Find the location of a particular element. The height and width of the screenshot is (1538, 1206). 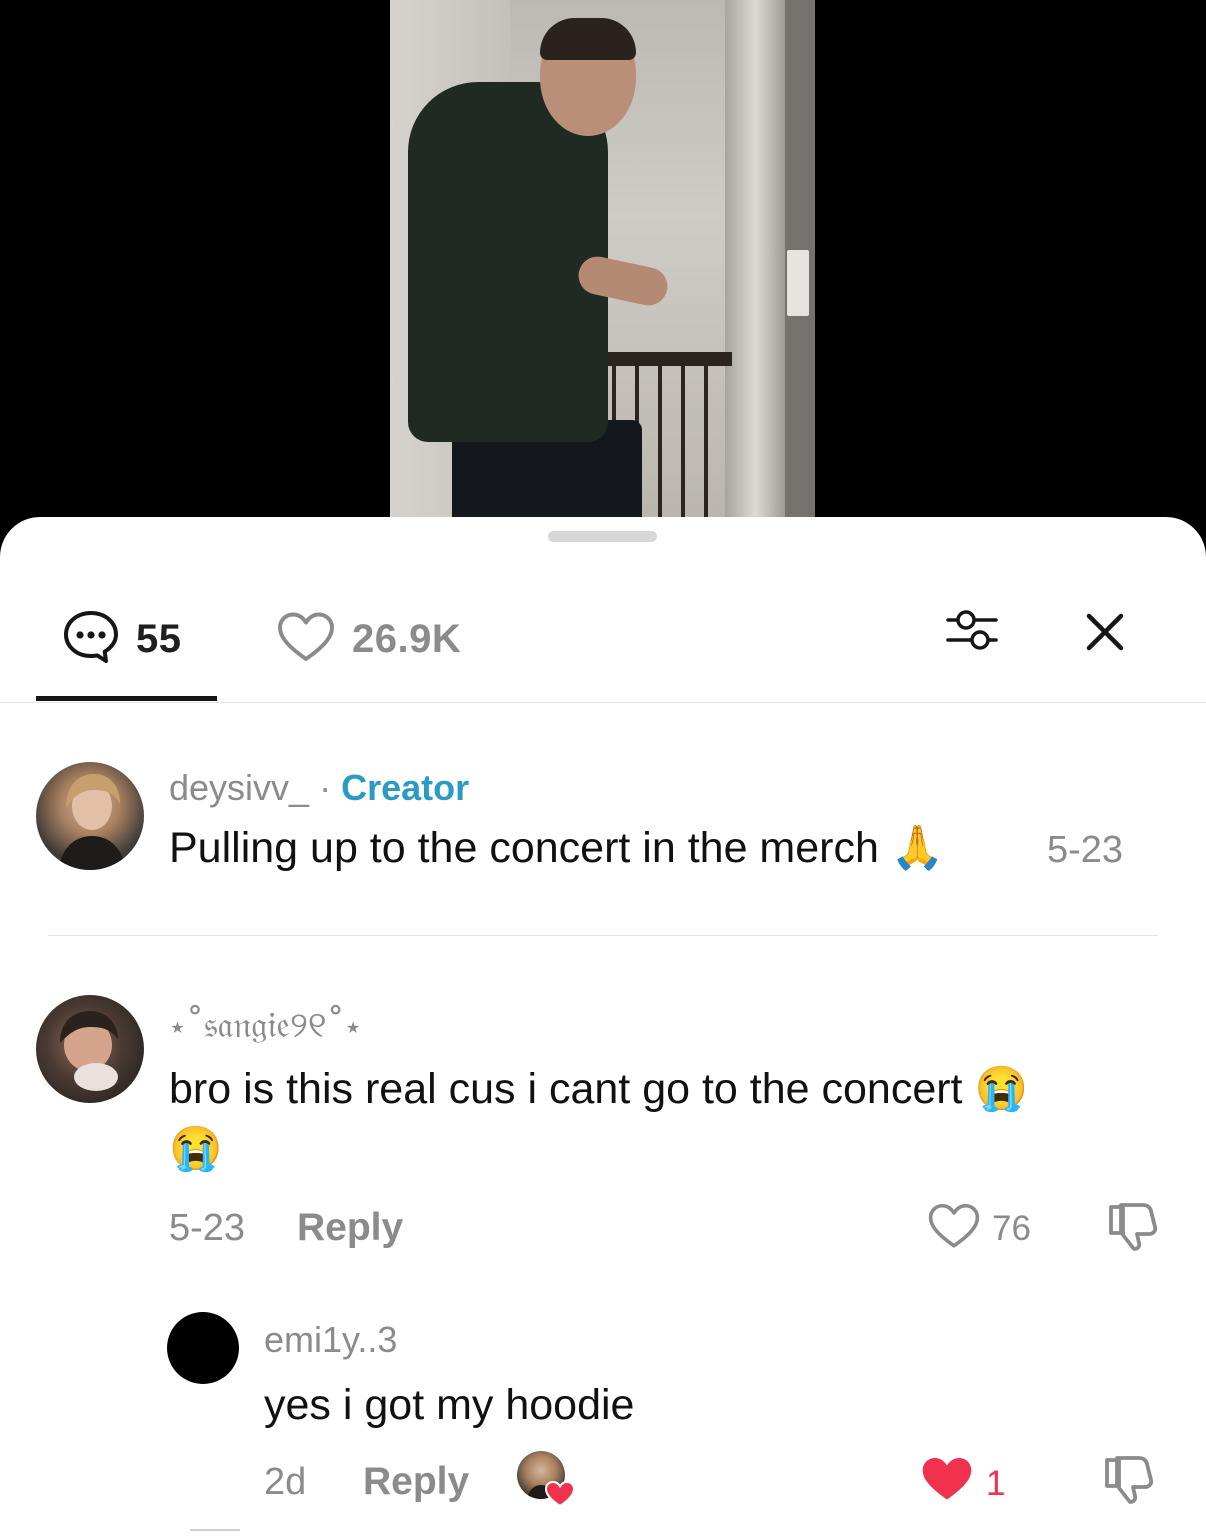

like-count: 1 is located at coordinates (996, 1483).